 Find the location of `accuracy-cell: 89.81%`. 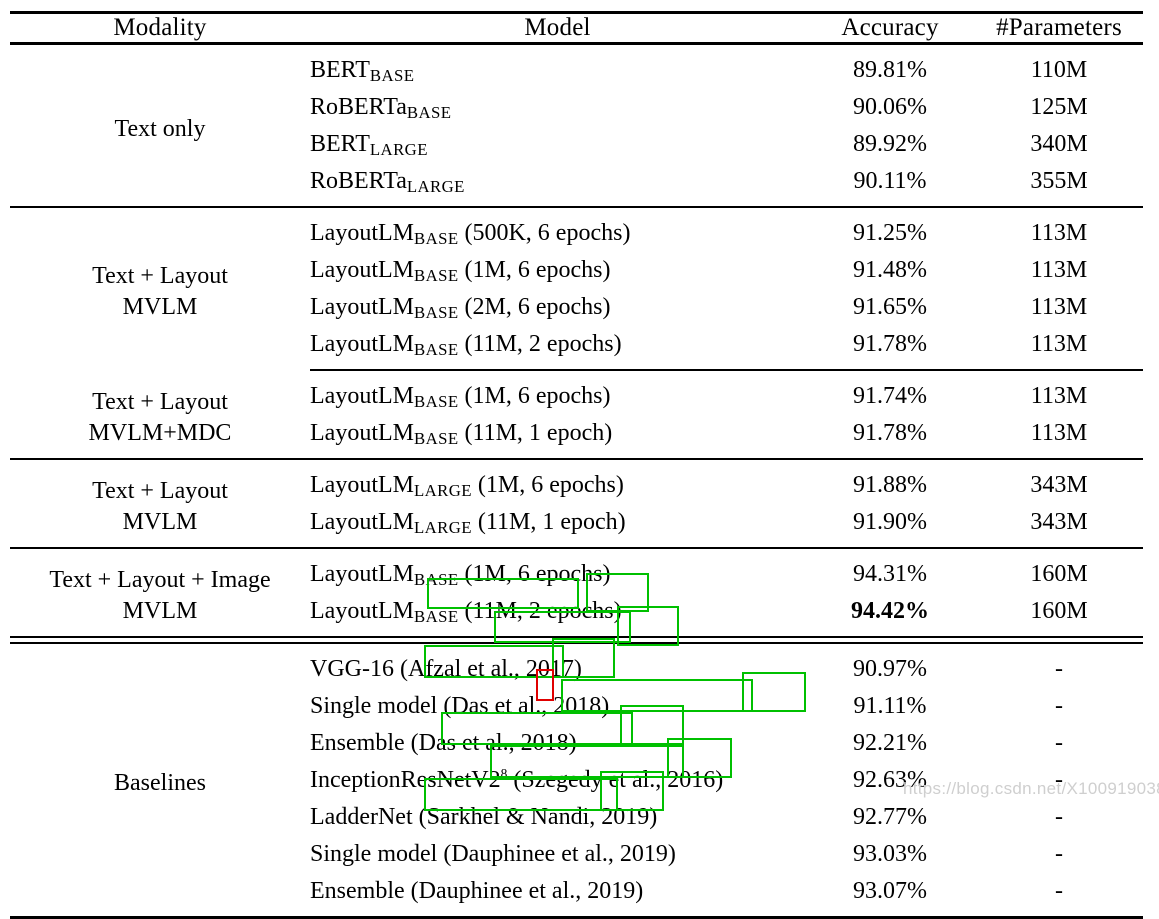

accuracy-cell: 89.81% is located at coordinates (890, 70).